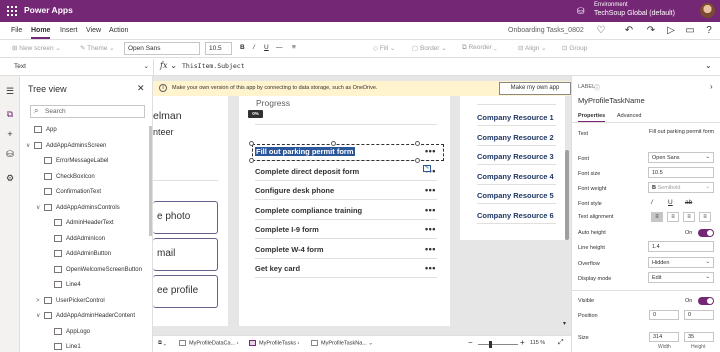  What do you see at coordinates (65, 176) in the screenshot?
I see `tree-item: CheckBoxIcon` at bounding box center [65, 176].